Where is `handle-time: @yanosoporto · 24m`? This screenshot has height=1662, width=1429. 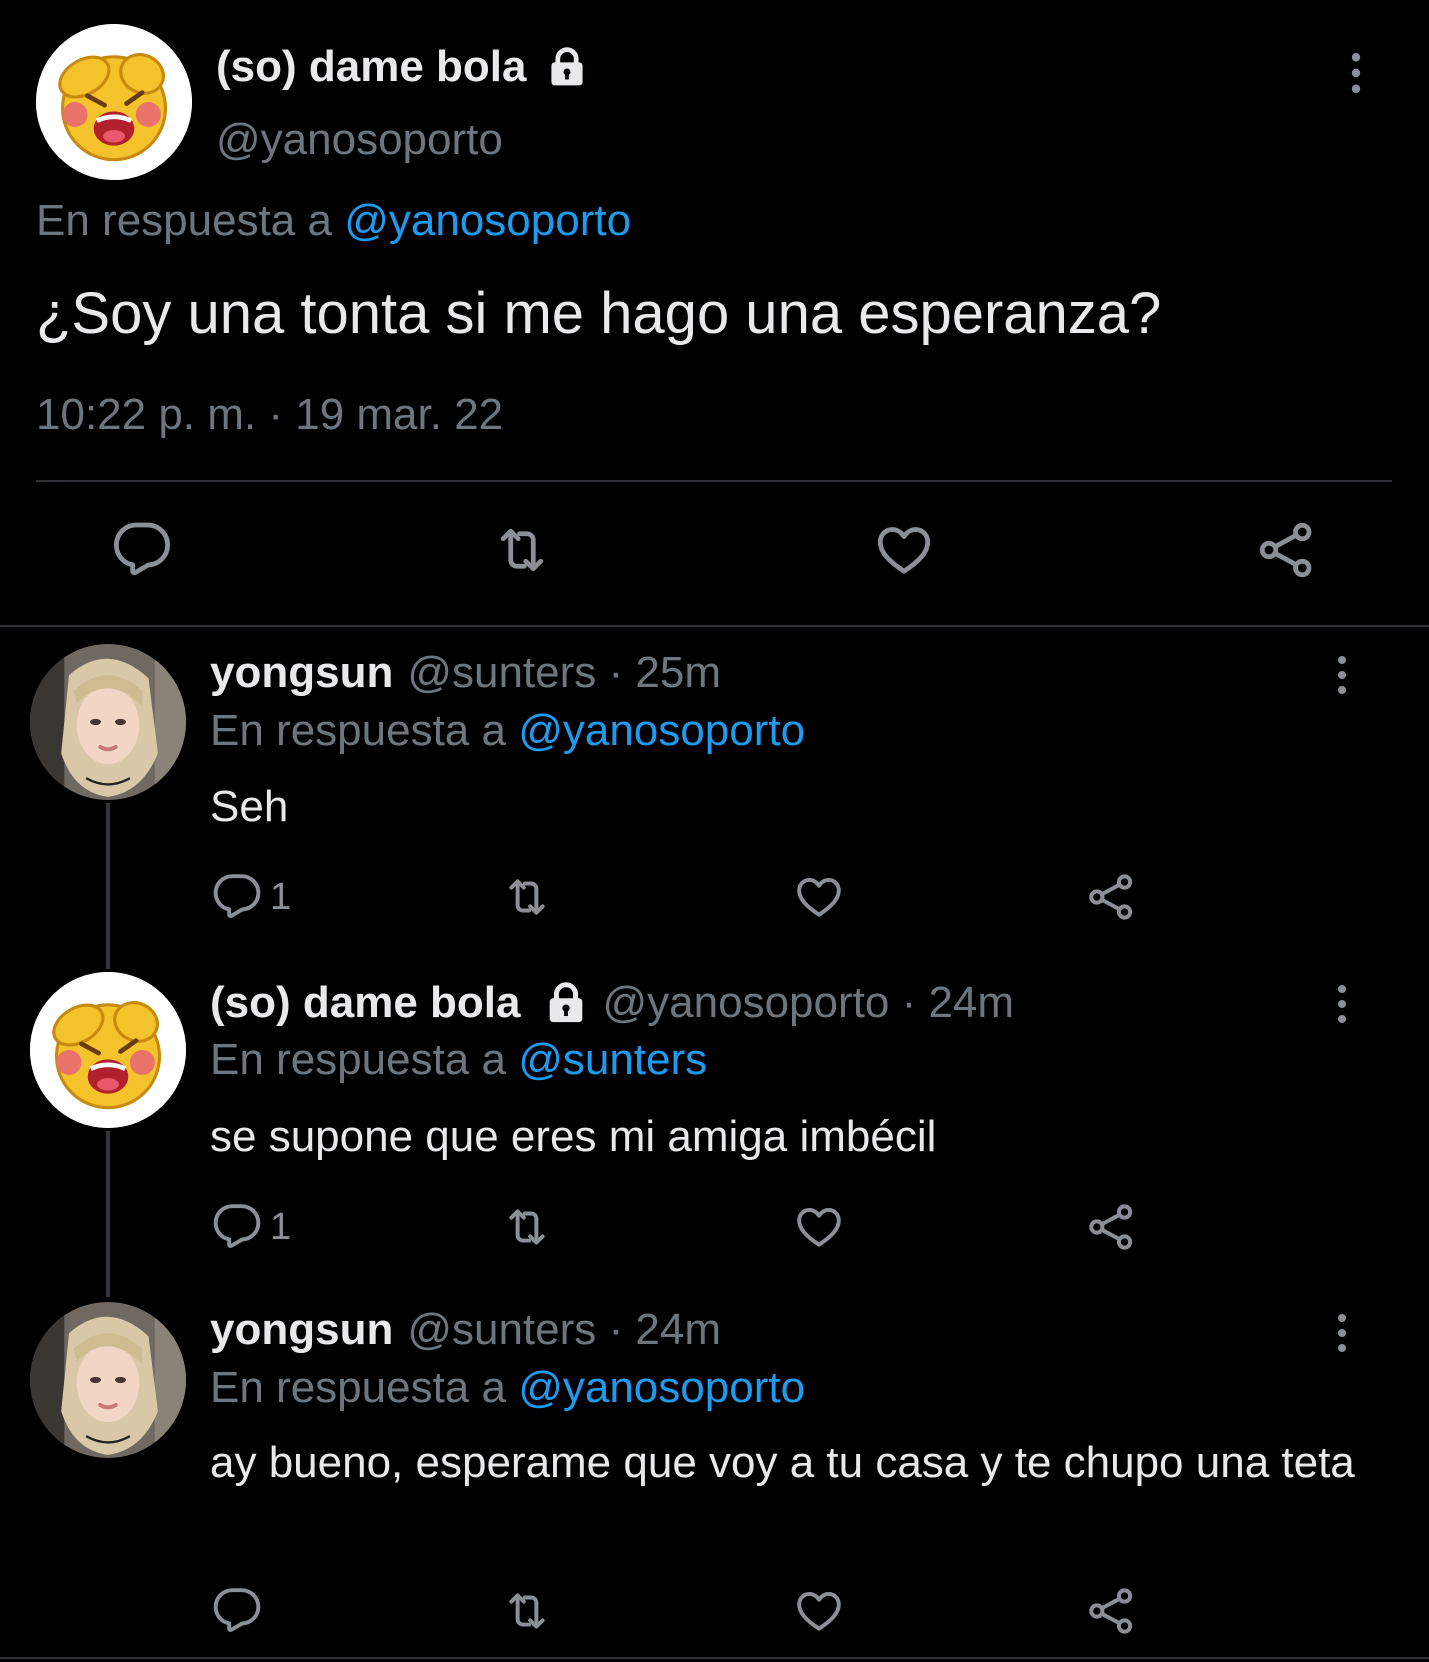 handle-time: @yanosoporto · 24m is located at coordinates (809, 1003).